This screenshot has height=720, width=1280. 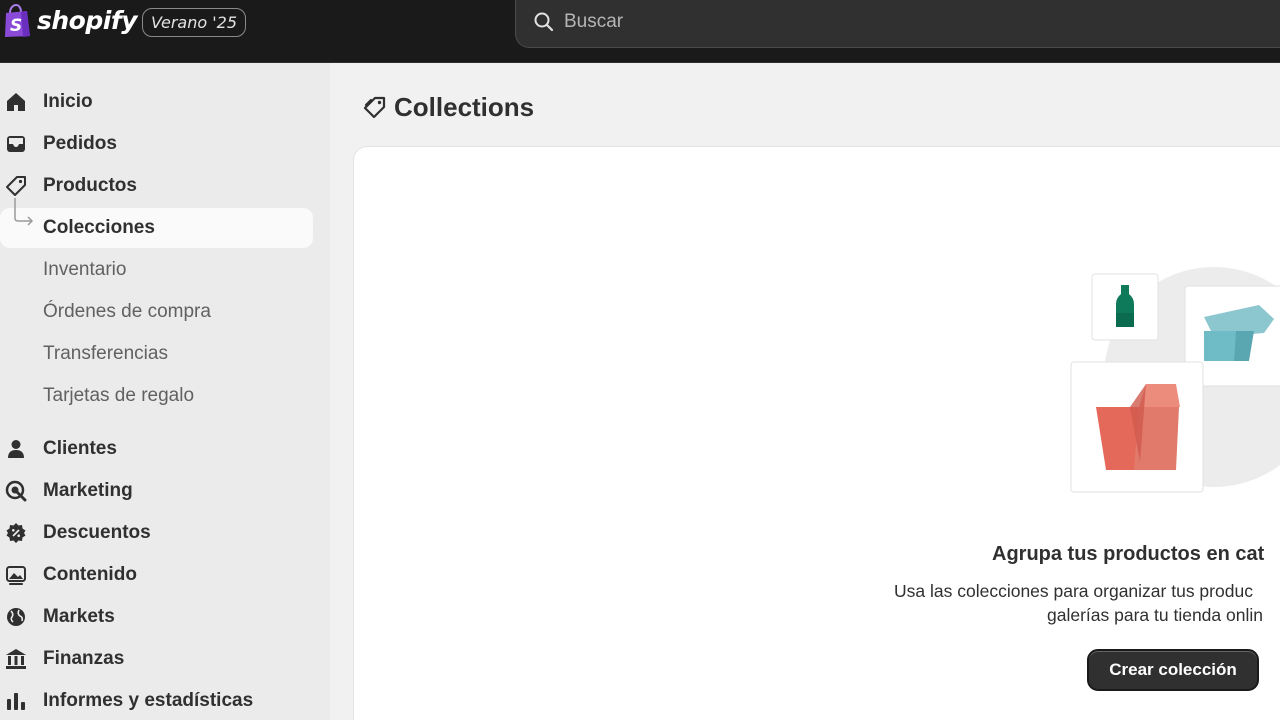 I want to click on sidebar-item-tarjetas-de-regalo: Tarjetas de regalo, so click(x=156, y=396).